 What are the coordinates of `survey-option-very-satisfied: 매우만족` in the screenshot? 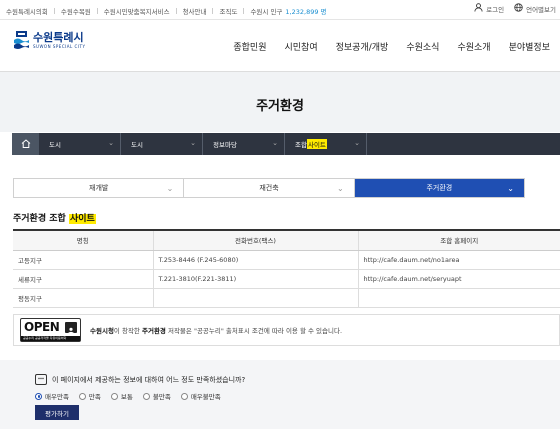 It's located at (52, 396).